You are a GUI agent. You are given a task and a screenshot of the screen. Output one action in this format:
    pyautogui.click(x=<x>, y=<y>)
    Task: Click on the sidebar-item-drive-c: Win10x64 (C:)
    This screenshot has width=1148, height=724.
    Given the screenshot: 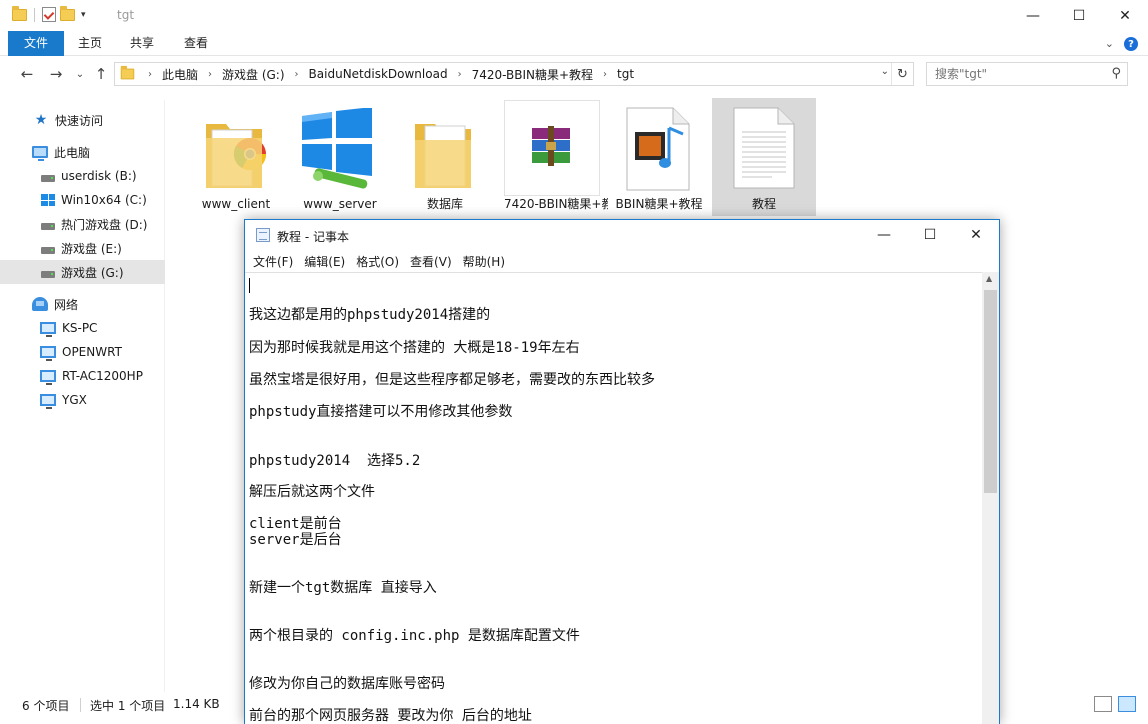 What is the action you would take?
    pyautogui.click(x=82, y=200)
    